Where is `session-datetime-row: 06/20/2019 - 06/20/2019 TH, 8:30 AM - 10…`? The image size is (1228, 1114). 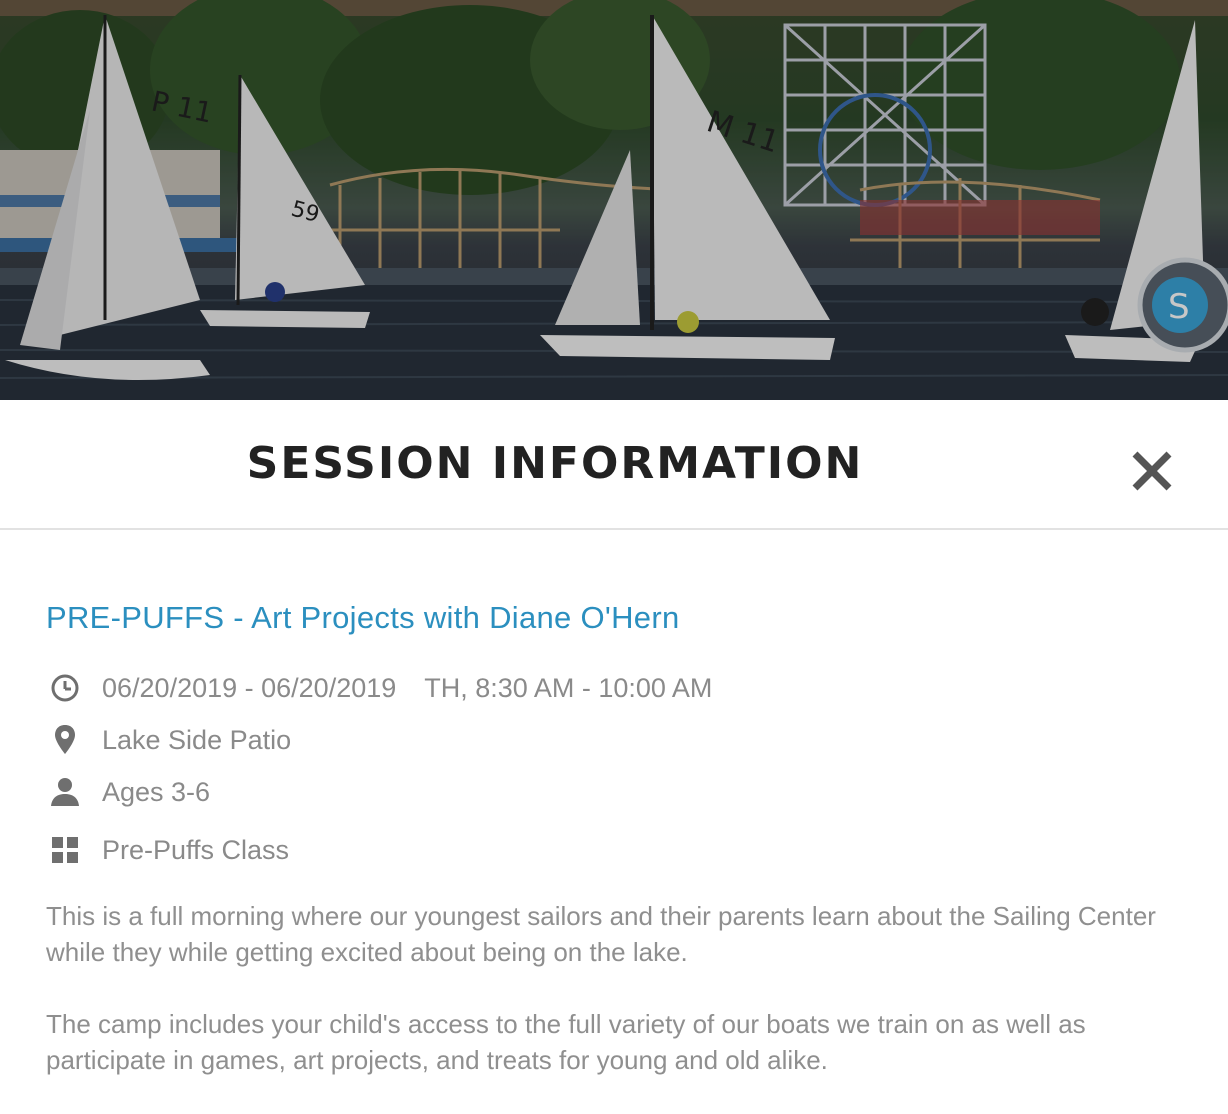
session-datetime-row: 06/20/2019 - 06/20/2019 TH, 8:30 AM - 10… is located at coordinates (379, 688).